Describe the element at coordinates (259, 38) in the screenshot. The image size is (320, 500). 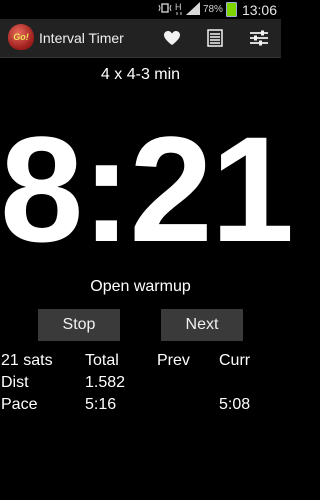
I see `settings-sliders-icon` at that location.